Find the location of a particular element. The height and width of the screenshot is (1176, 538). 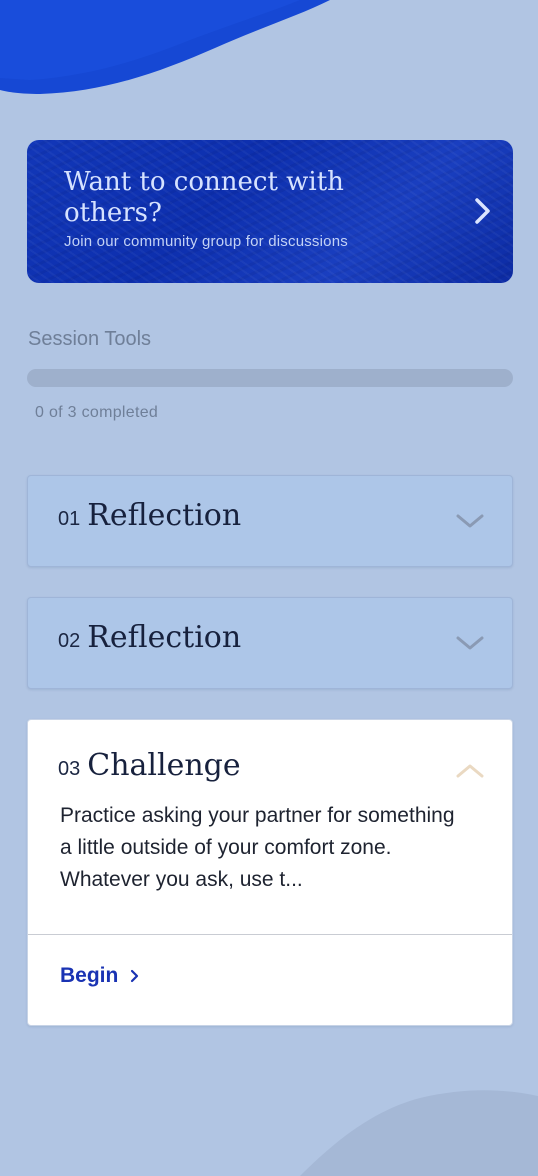

community-banner-subtitle: Join our community group for discussions is located at coordinates (206, 241).